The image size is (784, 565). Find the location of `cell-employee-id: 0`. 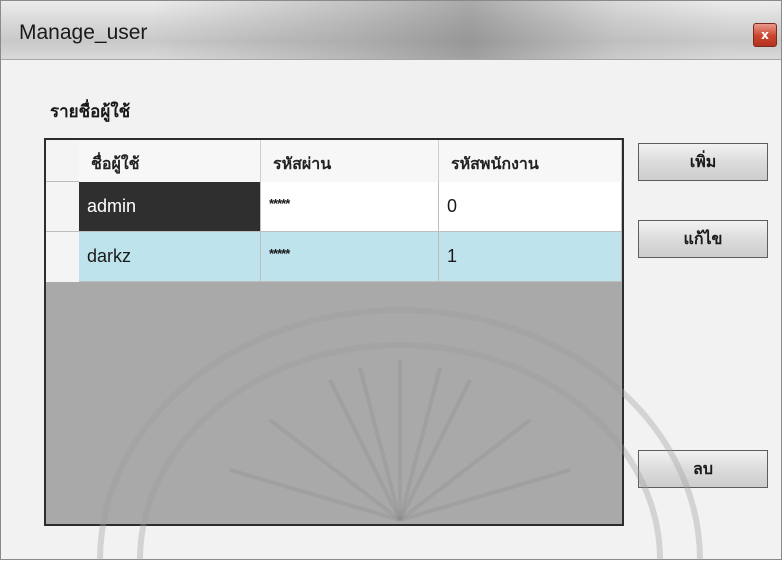

cell-employee-id: 0 is located at coordinates (530, 207).